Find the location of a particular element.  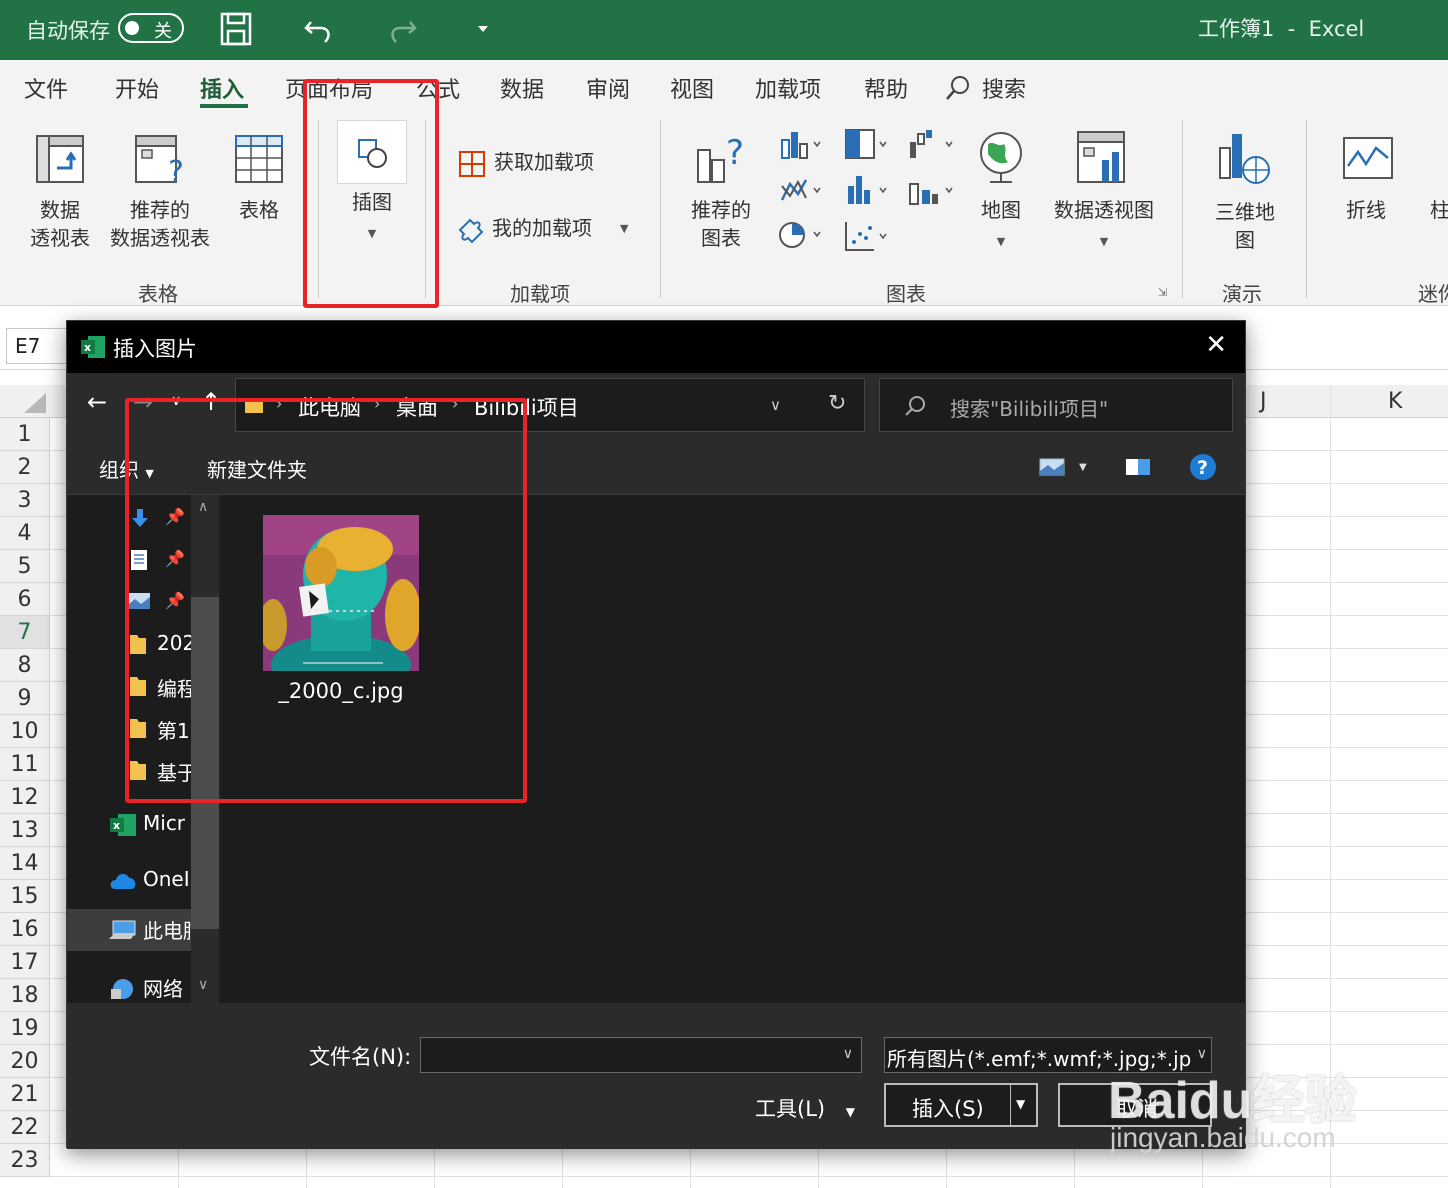

autosave-toggle: 关 is located at coordinates (151, 28).